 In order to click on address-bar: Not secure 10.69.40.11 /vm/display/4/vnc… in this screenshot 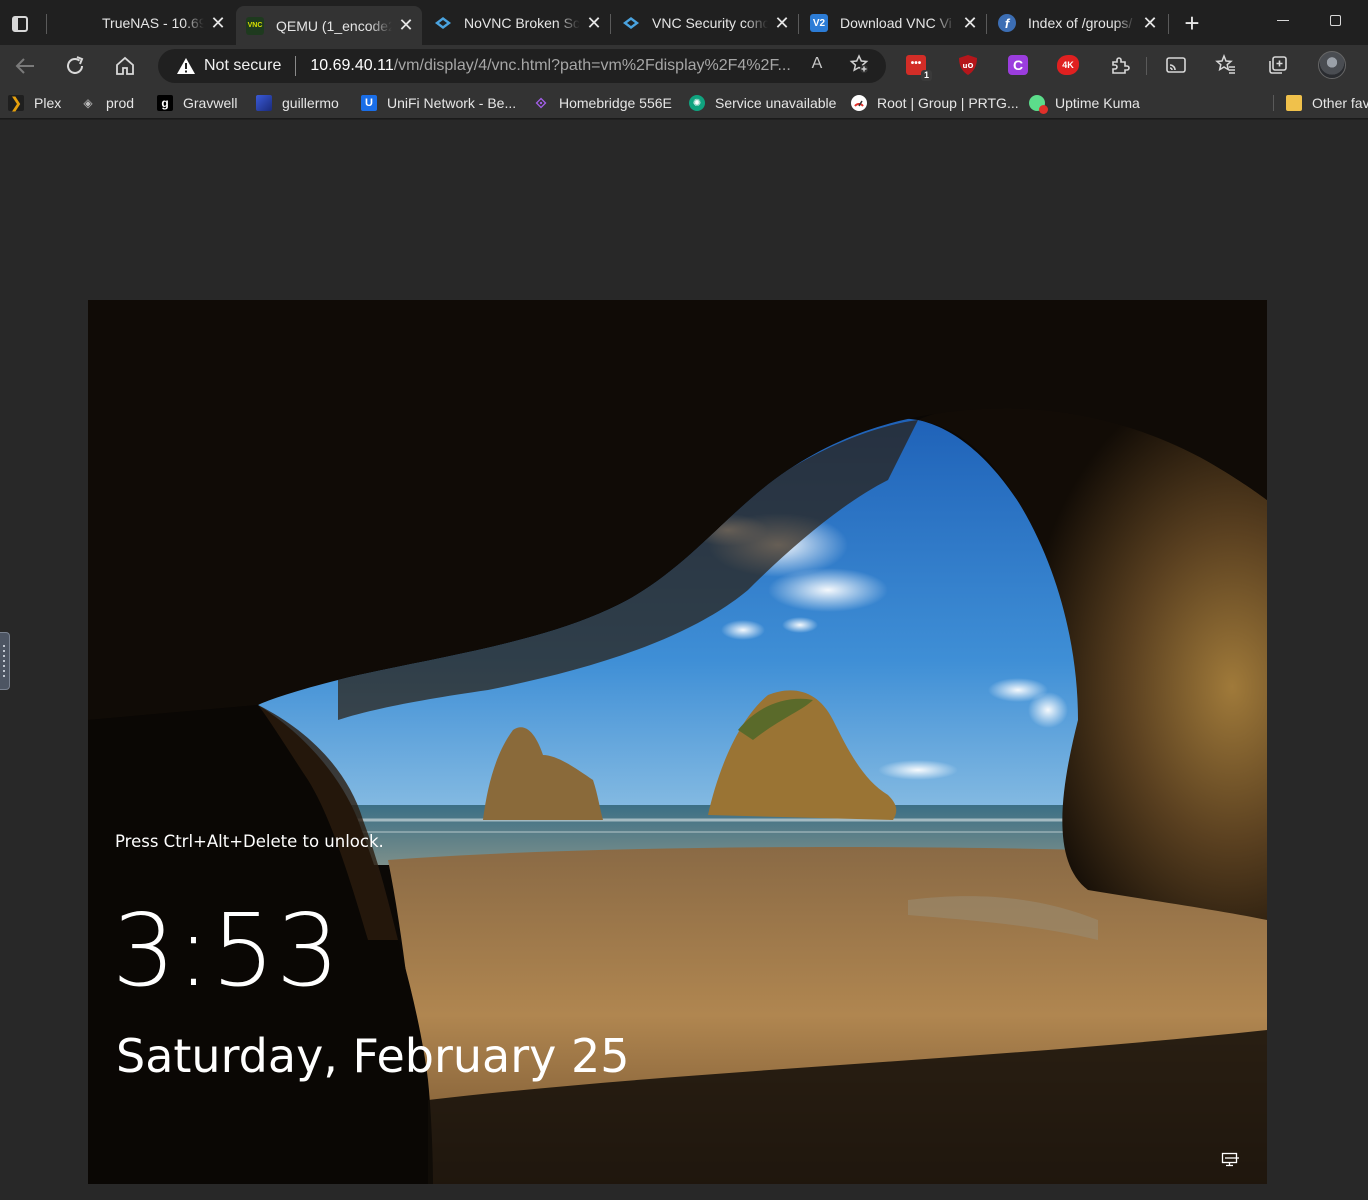, I will do `click(522, 66)`.